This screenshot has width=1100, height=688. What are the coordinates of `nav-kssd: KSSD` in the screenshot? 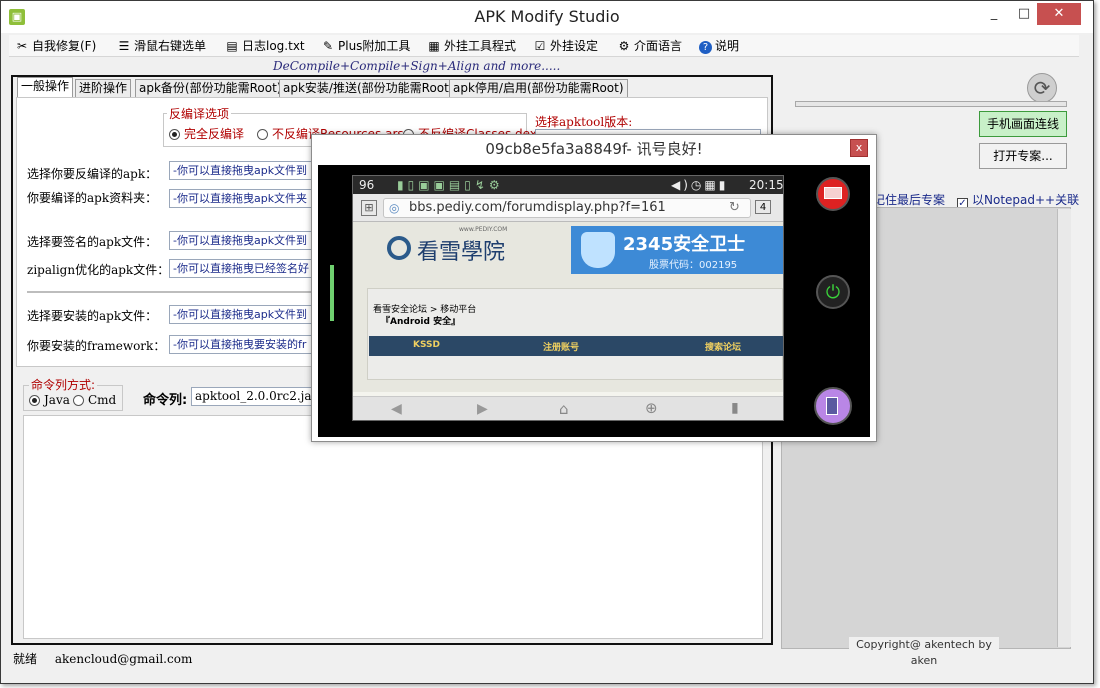 It's located at (426, 345).